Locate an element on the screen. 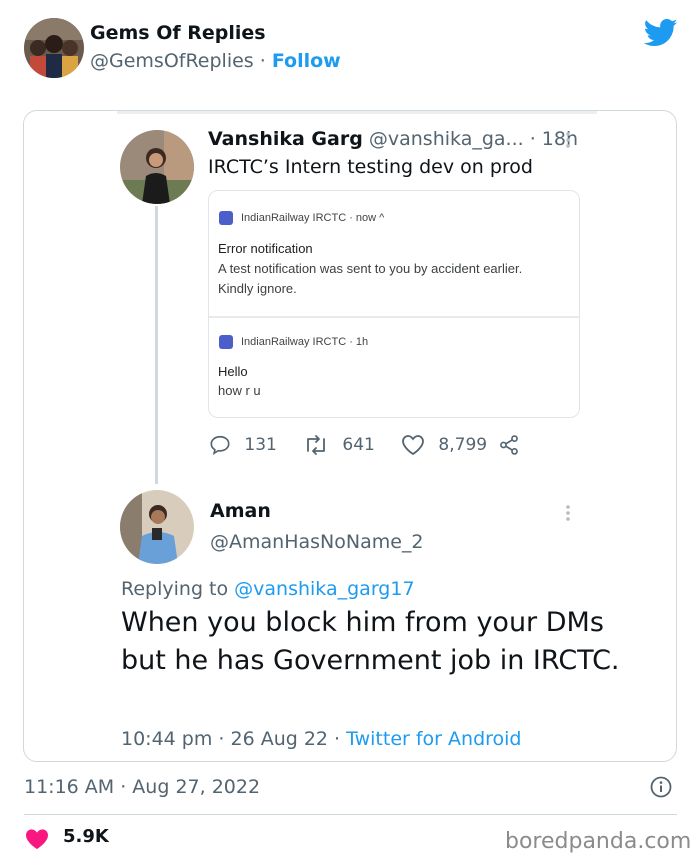  retweet-count: 641 is located at coordinates (358, 445).